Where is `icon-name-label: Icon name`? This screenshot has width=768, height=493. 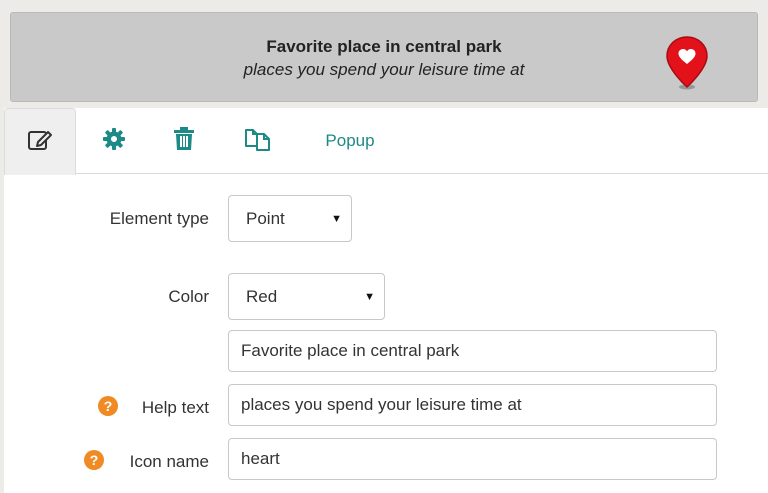
icon-name-label: Icon name is located at coordinates (169, 461).